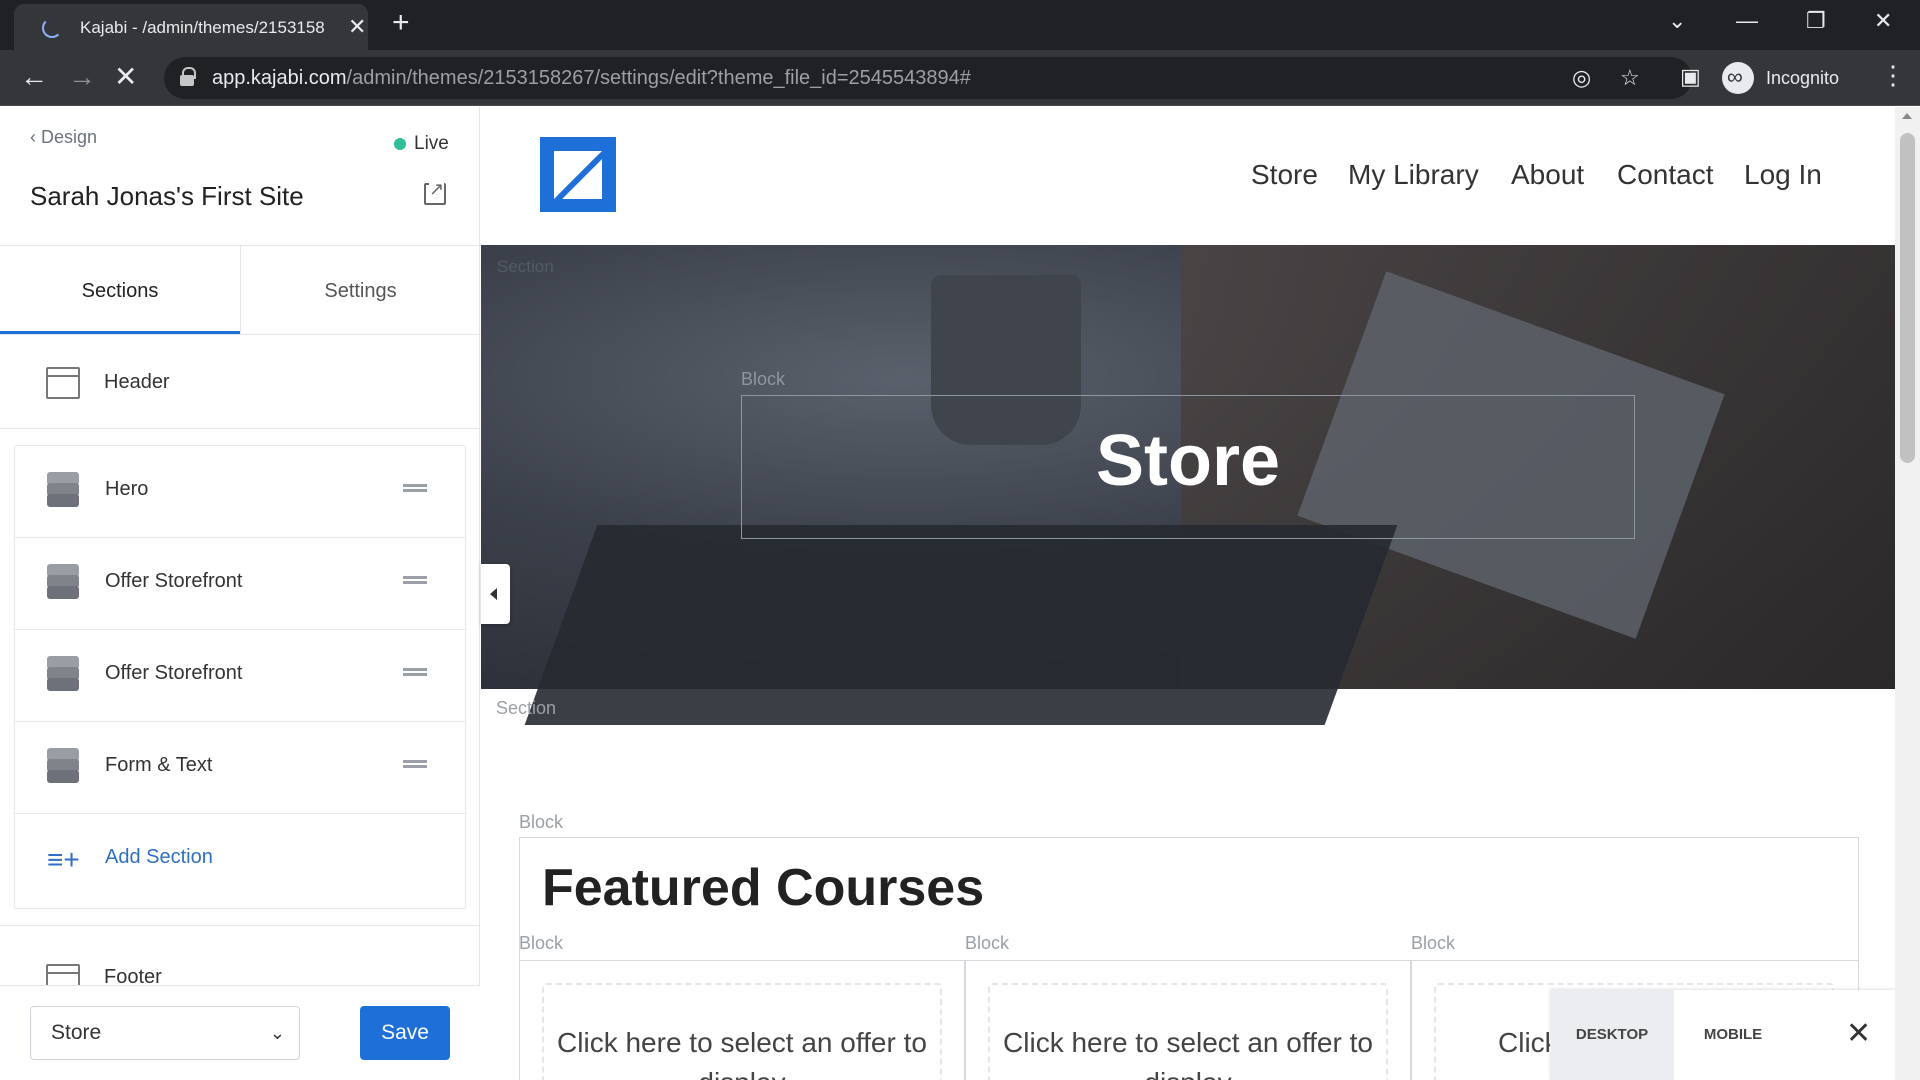  Describe the element at coordinates (1907, 298) in the screenshot. I see `scrollbar-thumb` at that location.